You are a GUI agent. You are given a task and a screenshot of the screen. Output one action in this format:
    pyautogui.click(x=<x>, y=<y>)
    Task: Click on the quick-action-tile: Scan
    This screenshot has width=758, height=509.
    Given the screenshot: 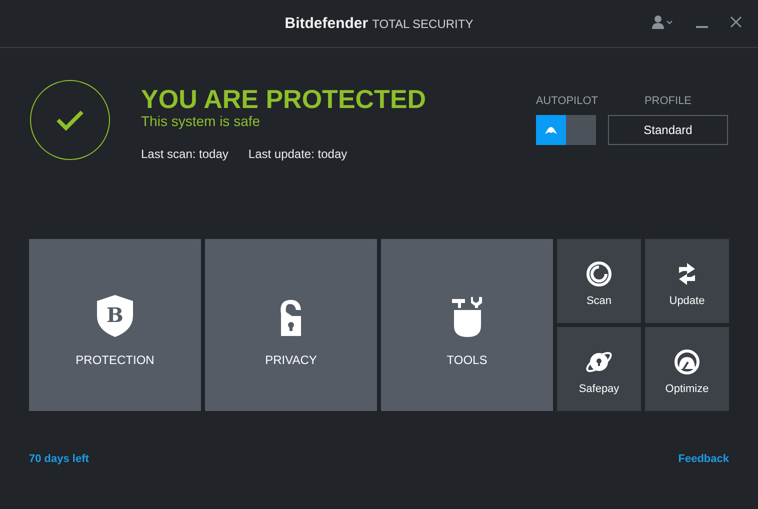 What is the action you would take?
    pyautogui.click(x=599, y=281)
    